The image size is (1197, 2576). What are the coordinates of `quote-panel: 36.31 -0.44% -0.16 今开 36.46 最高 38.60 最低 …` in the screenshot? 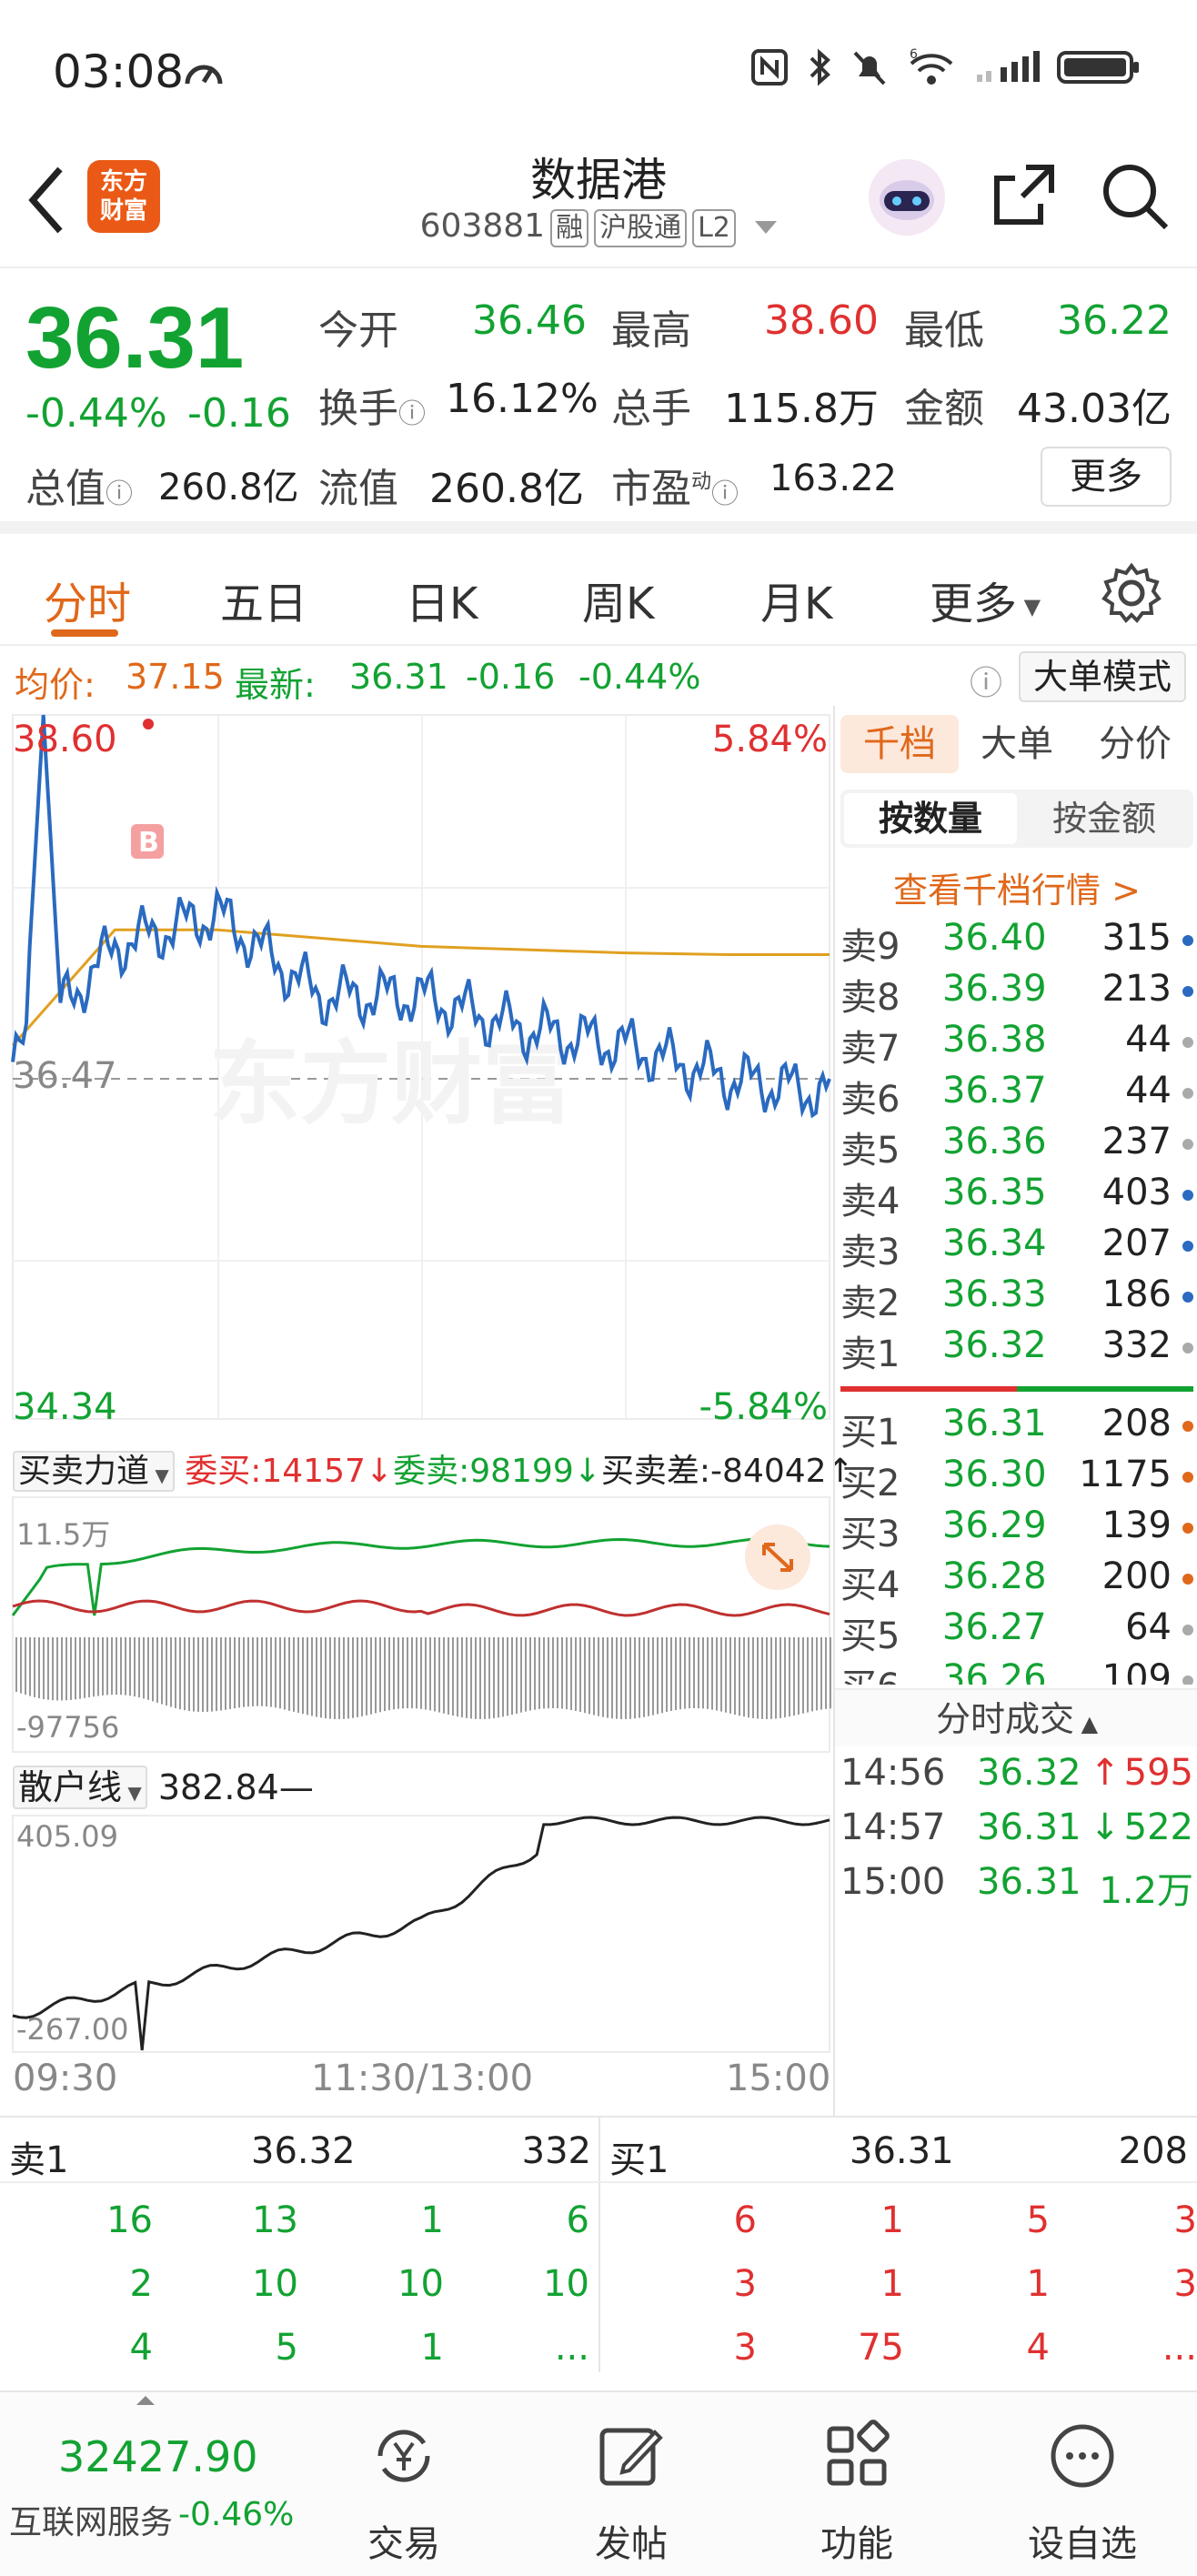 It's located at (598, 402).